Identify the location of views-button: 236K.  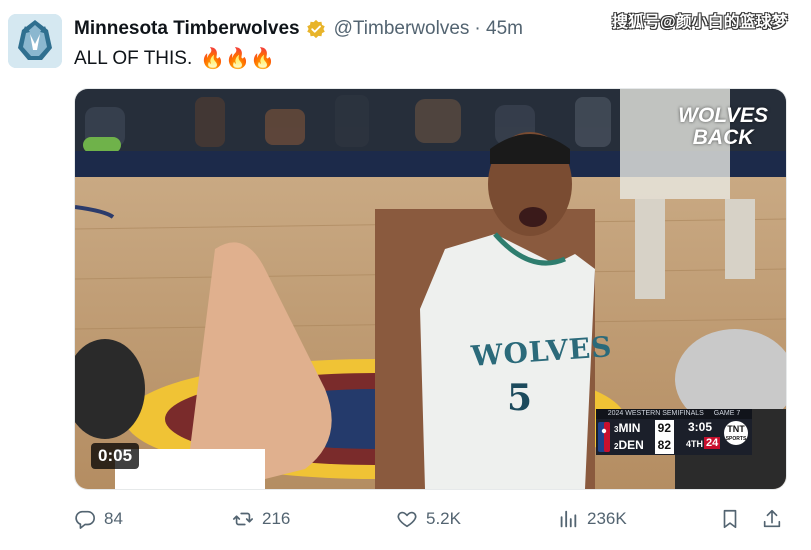
(592, 519).